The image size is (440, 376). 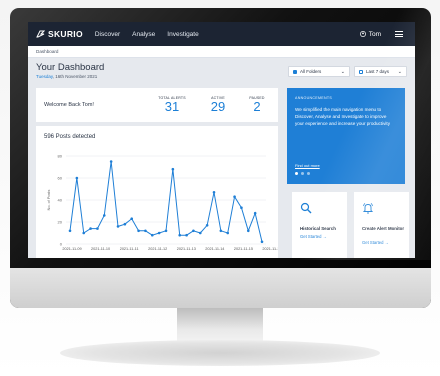 I want to click on user-icon, so click(x=362, y=34).